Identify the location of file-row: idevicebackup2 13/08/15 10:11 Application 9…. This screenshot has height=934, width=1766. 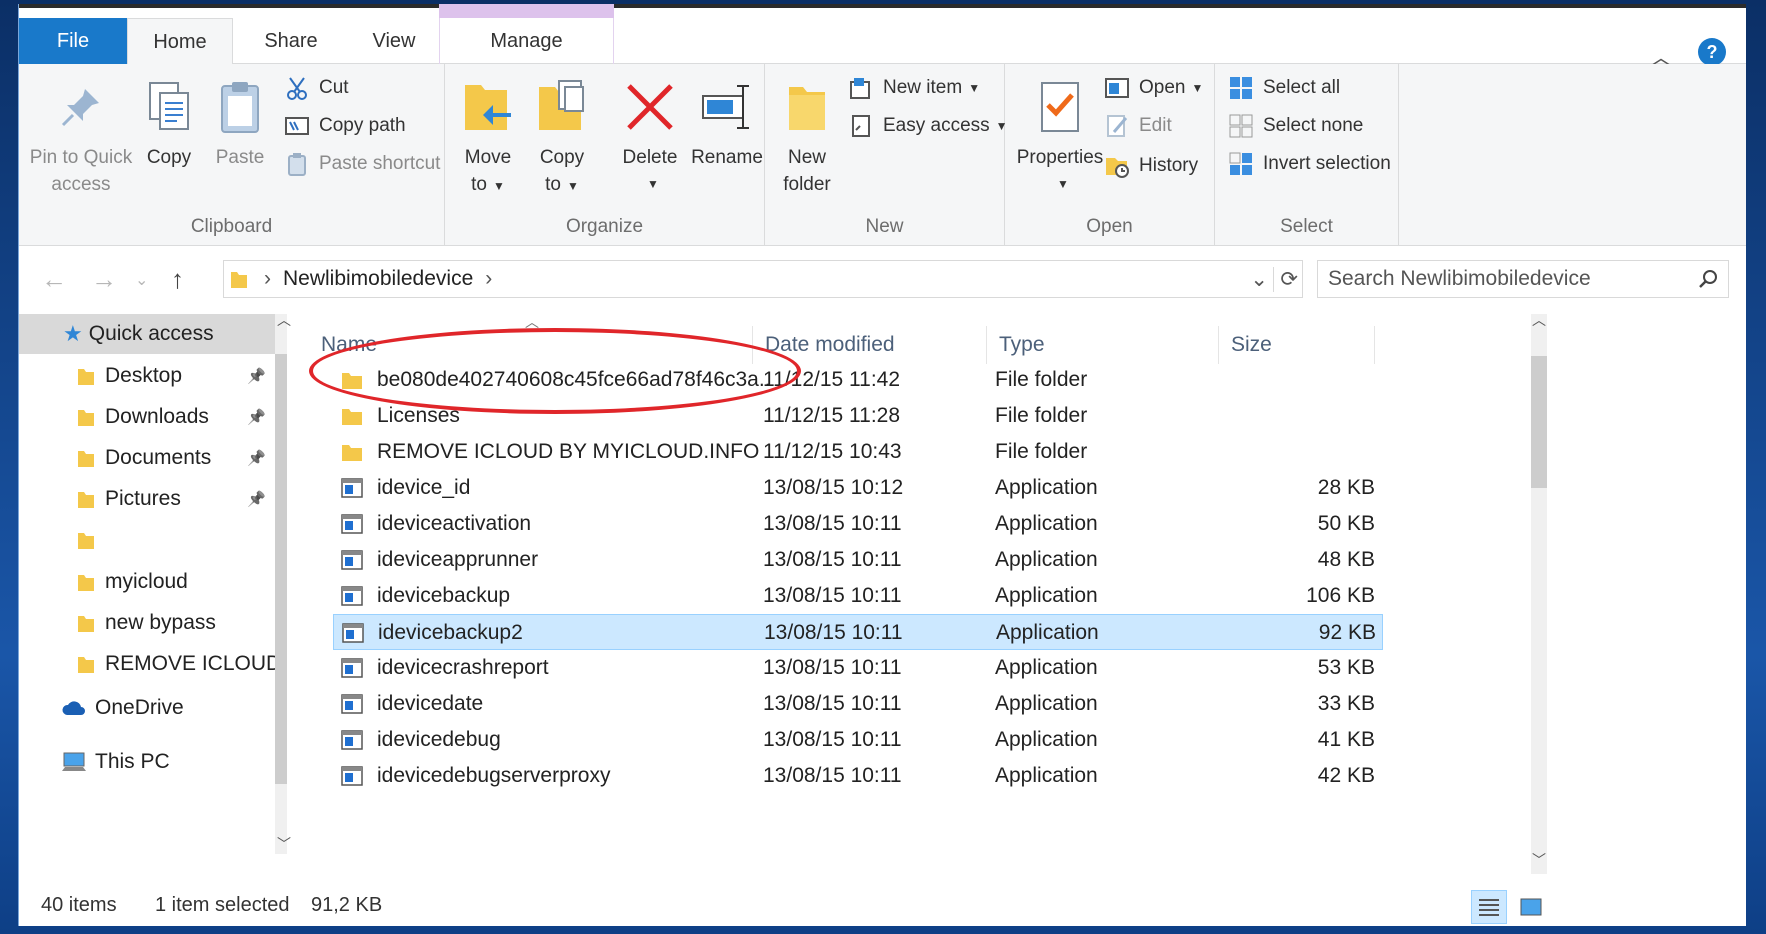
(858, 632).